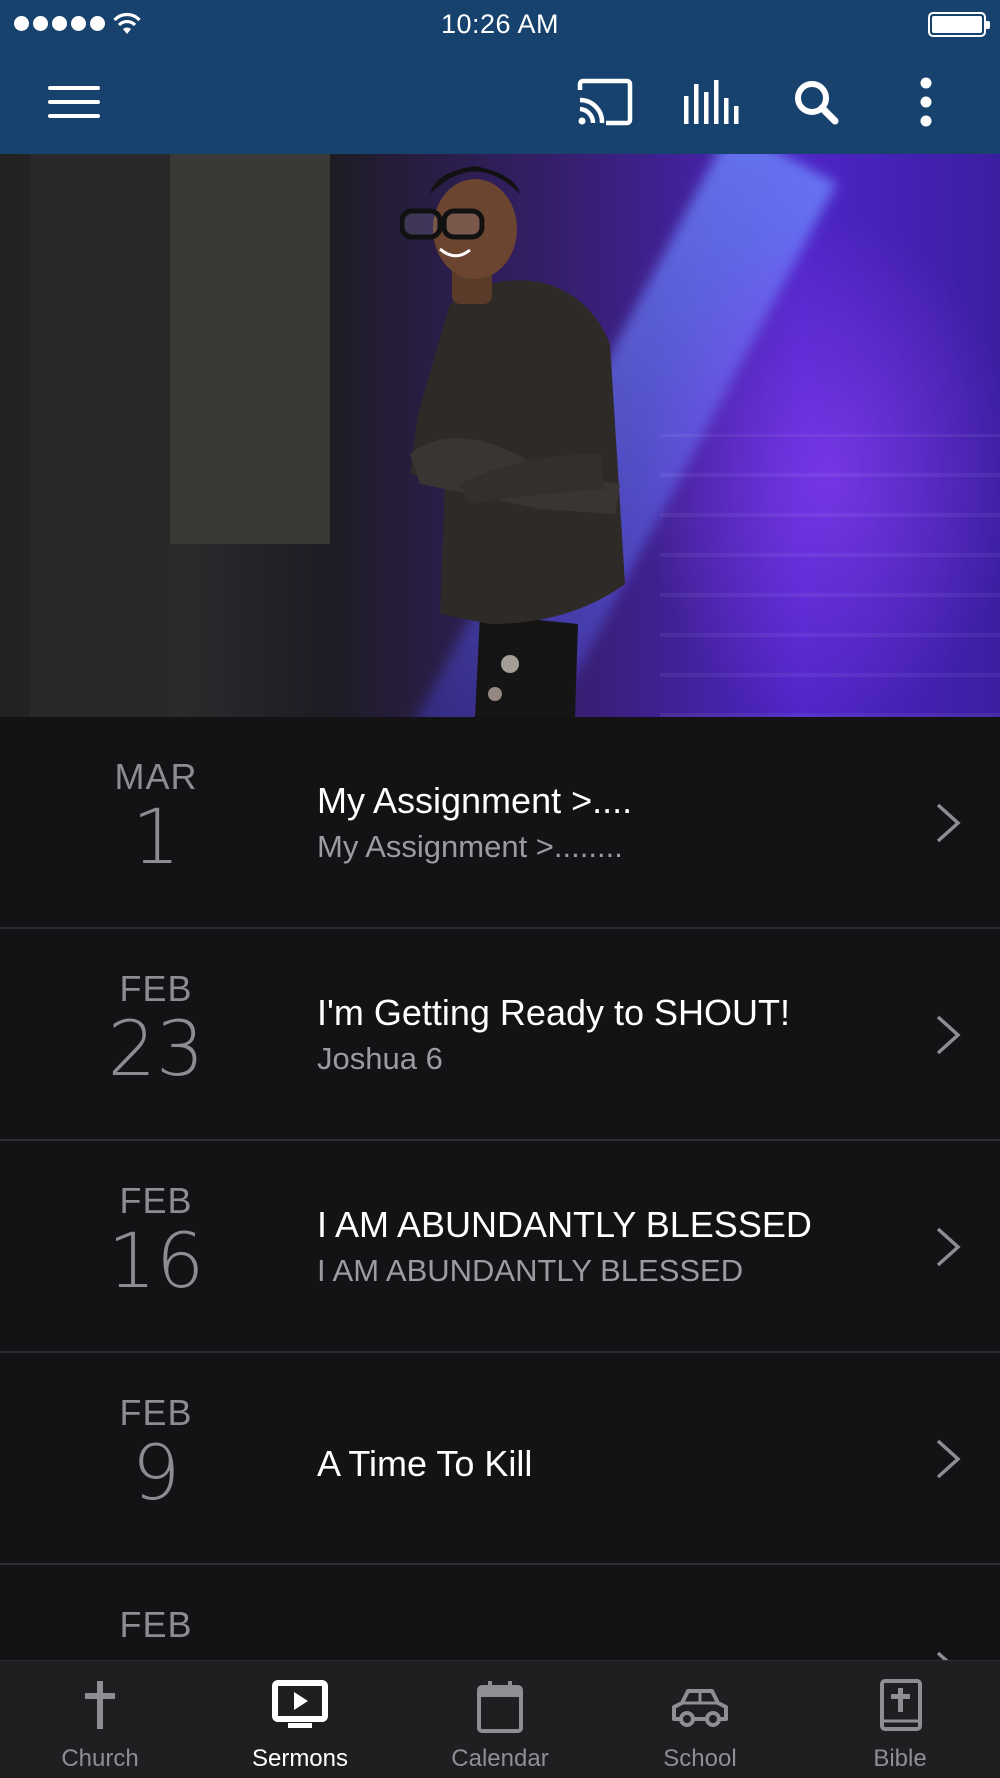  I want to click on audio-button, so click(711, 102).